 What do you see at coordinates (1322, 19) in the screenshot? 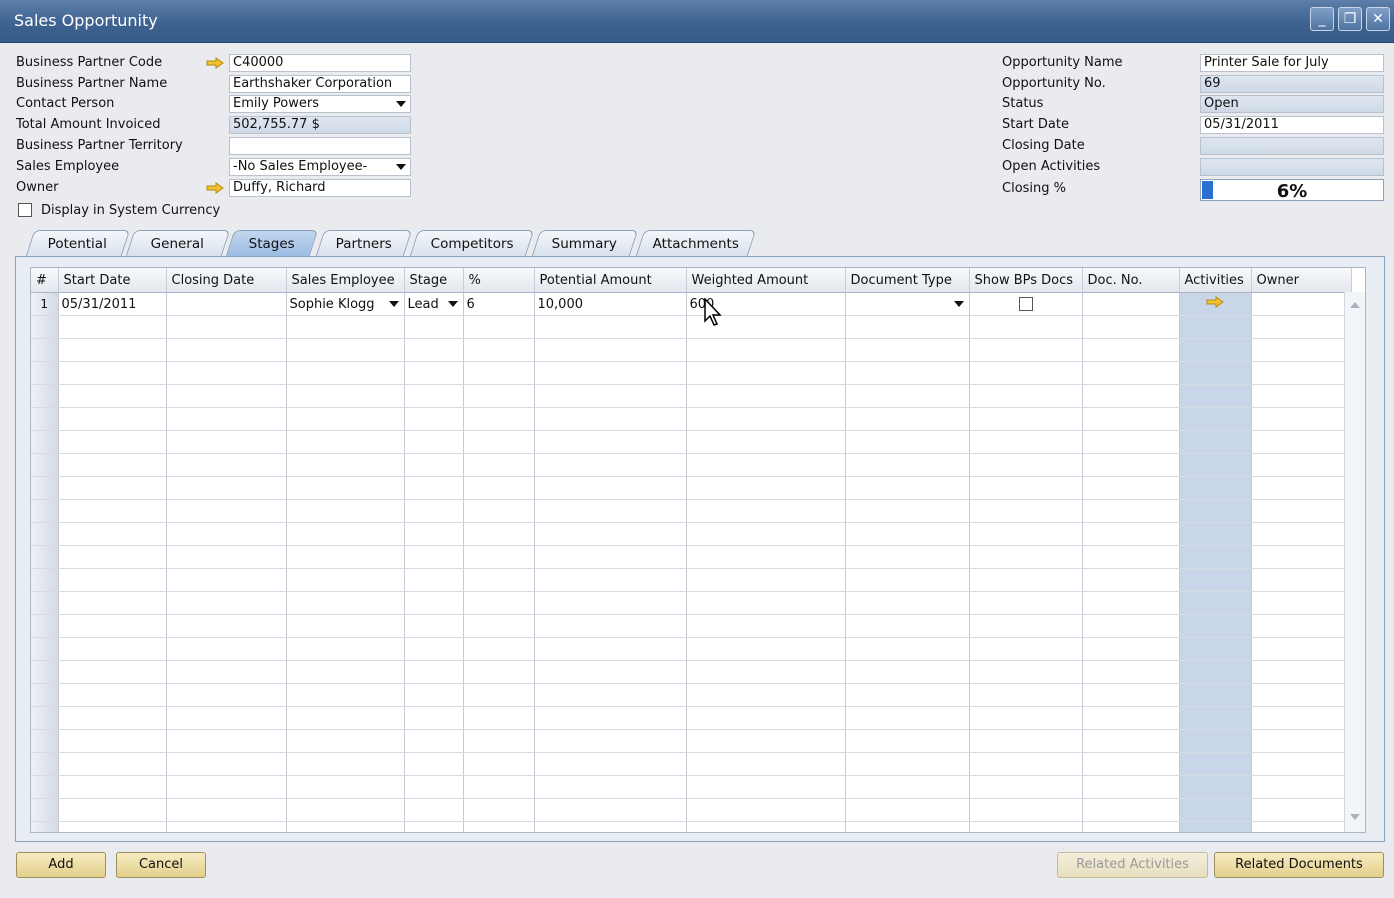
I see `minimize-button: _` at bounding box center [1322, 19].